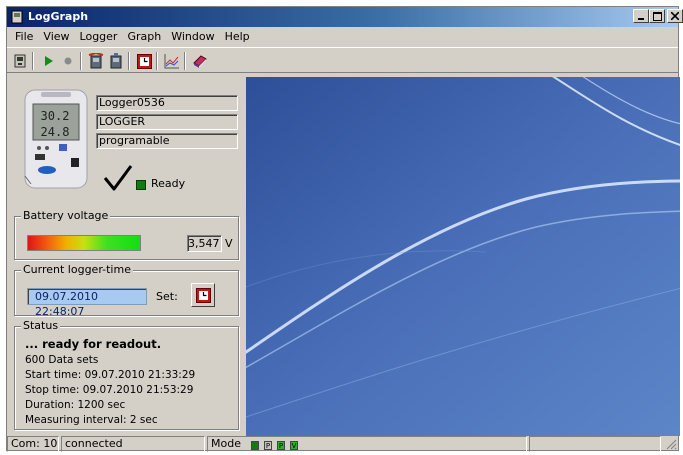 Image resolution: width=683 pixels, height=455 pixels. I want to click on set-time-button, so click(203, 295).